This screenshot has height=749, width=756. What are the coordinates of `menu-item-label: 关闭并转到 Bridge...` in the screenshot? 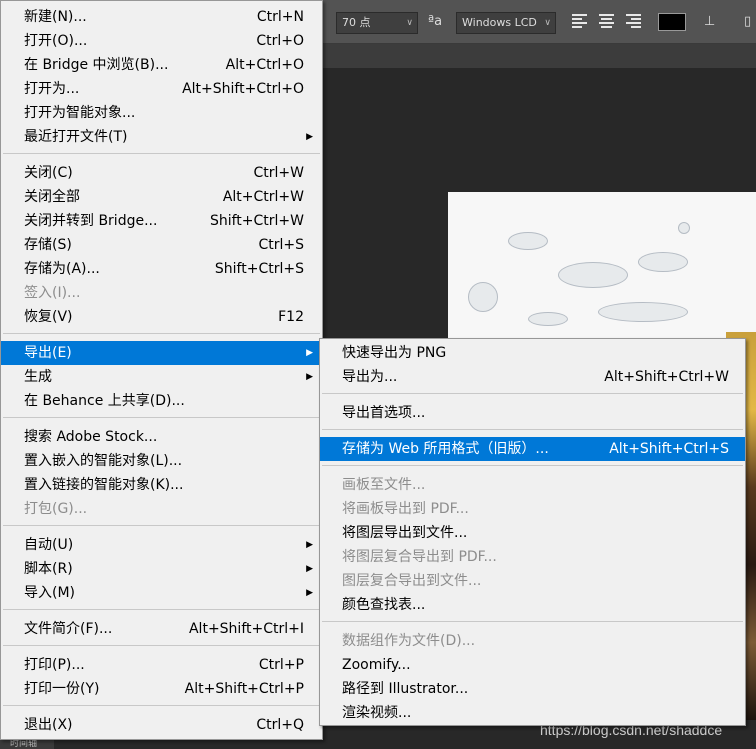 It's located at (91, 221).